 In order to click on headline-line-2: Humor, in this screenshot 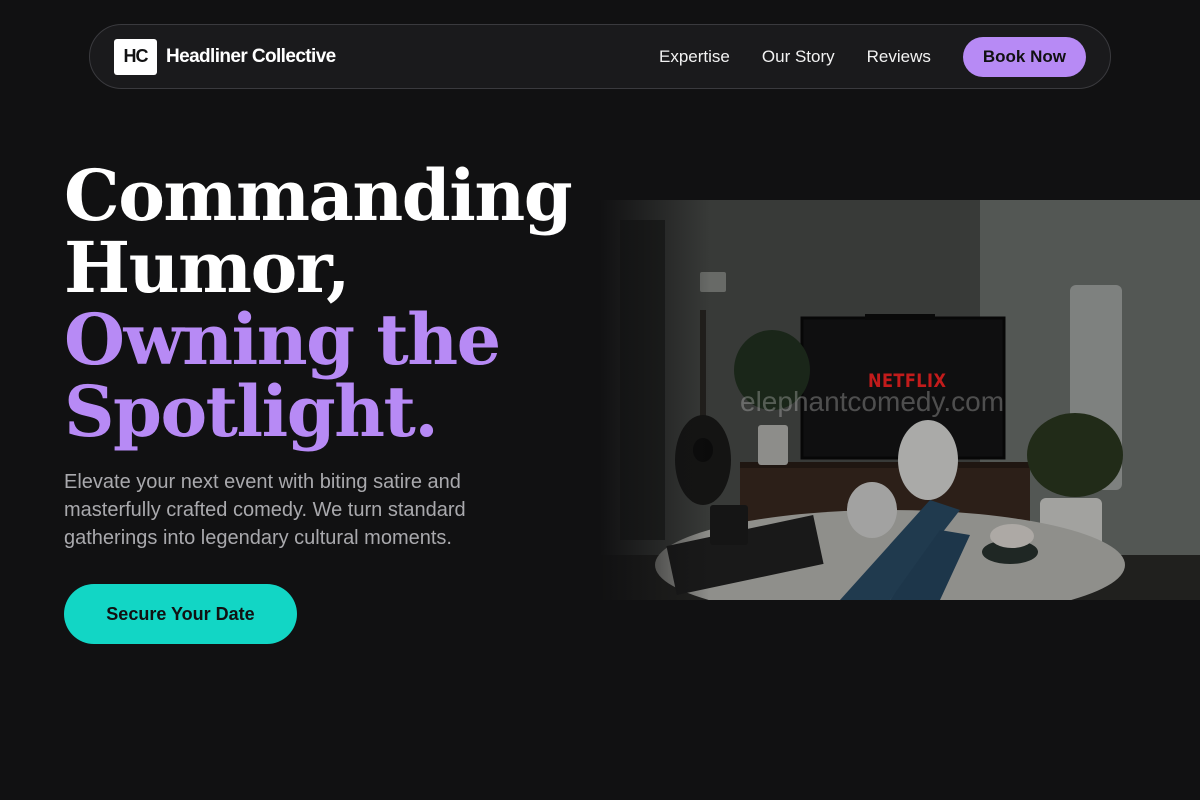, I will do `click(207, 267)`.